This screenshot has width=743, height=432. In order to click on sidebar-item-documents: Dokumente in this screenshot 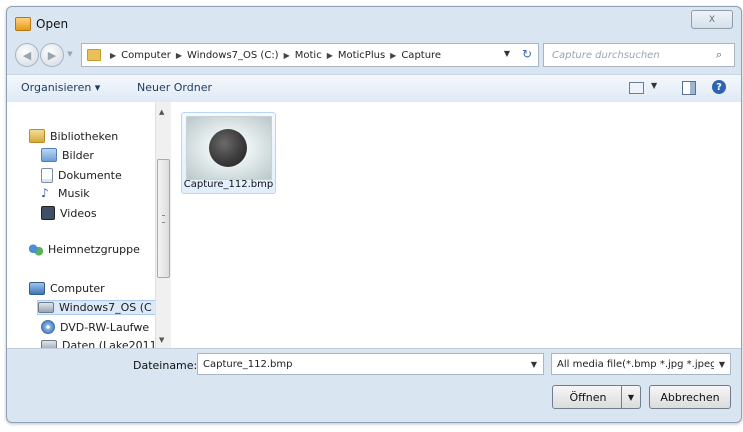, I will do `click(81, 175)`.